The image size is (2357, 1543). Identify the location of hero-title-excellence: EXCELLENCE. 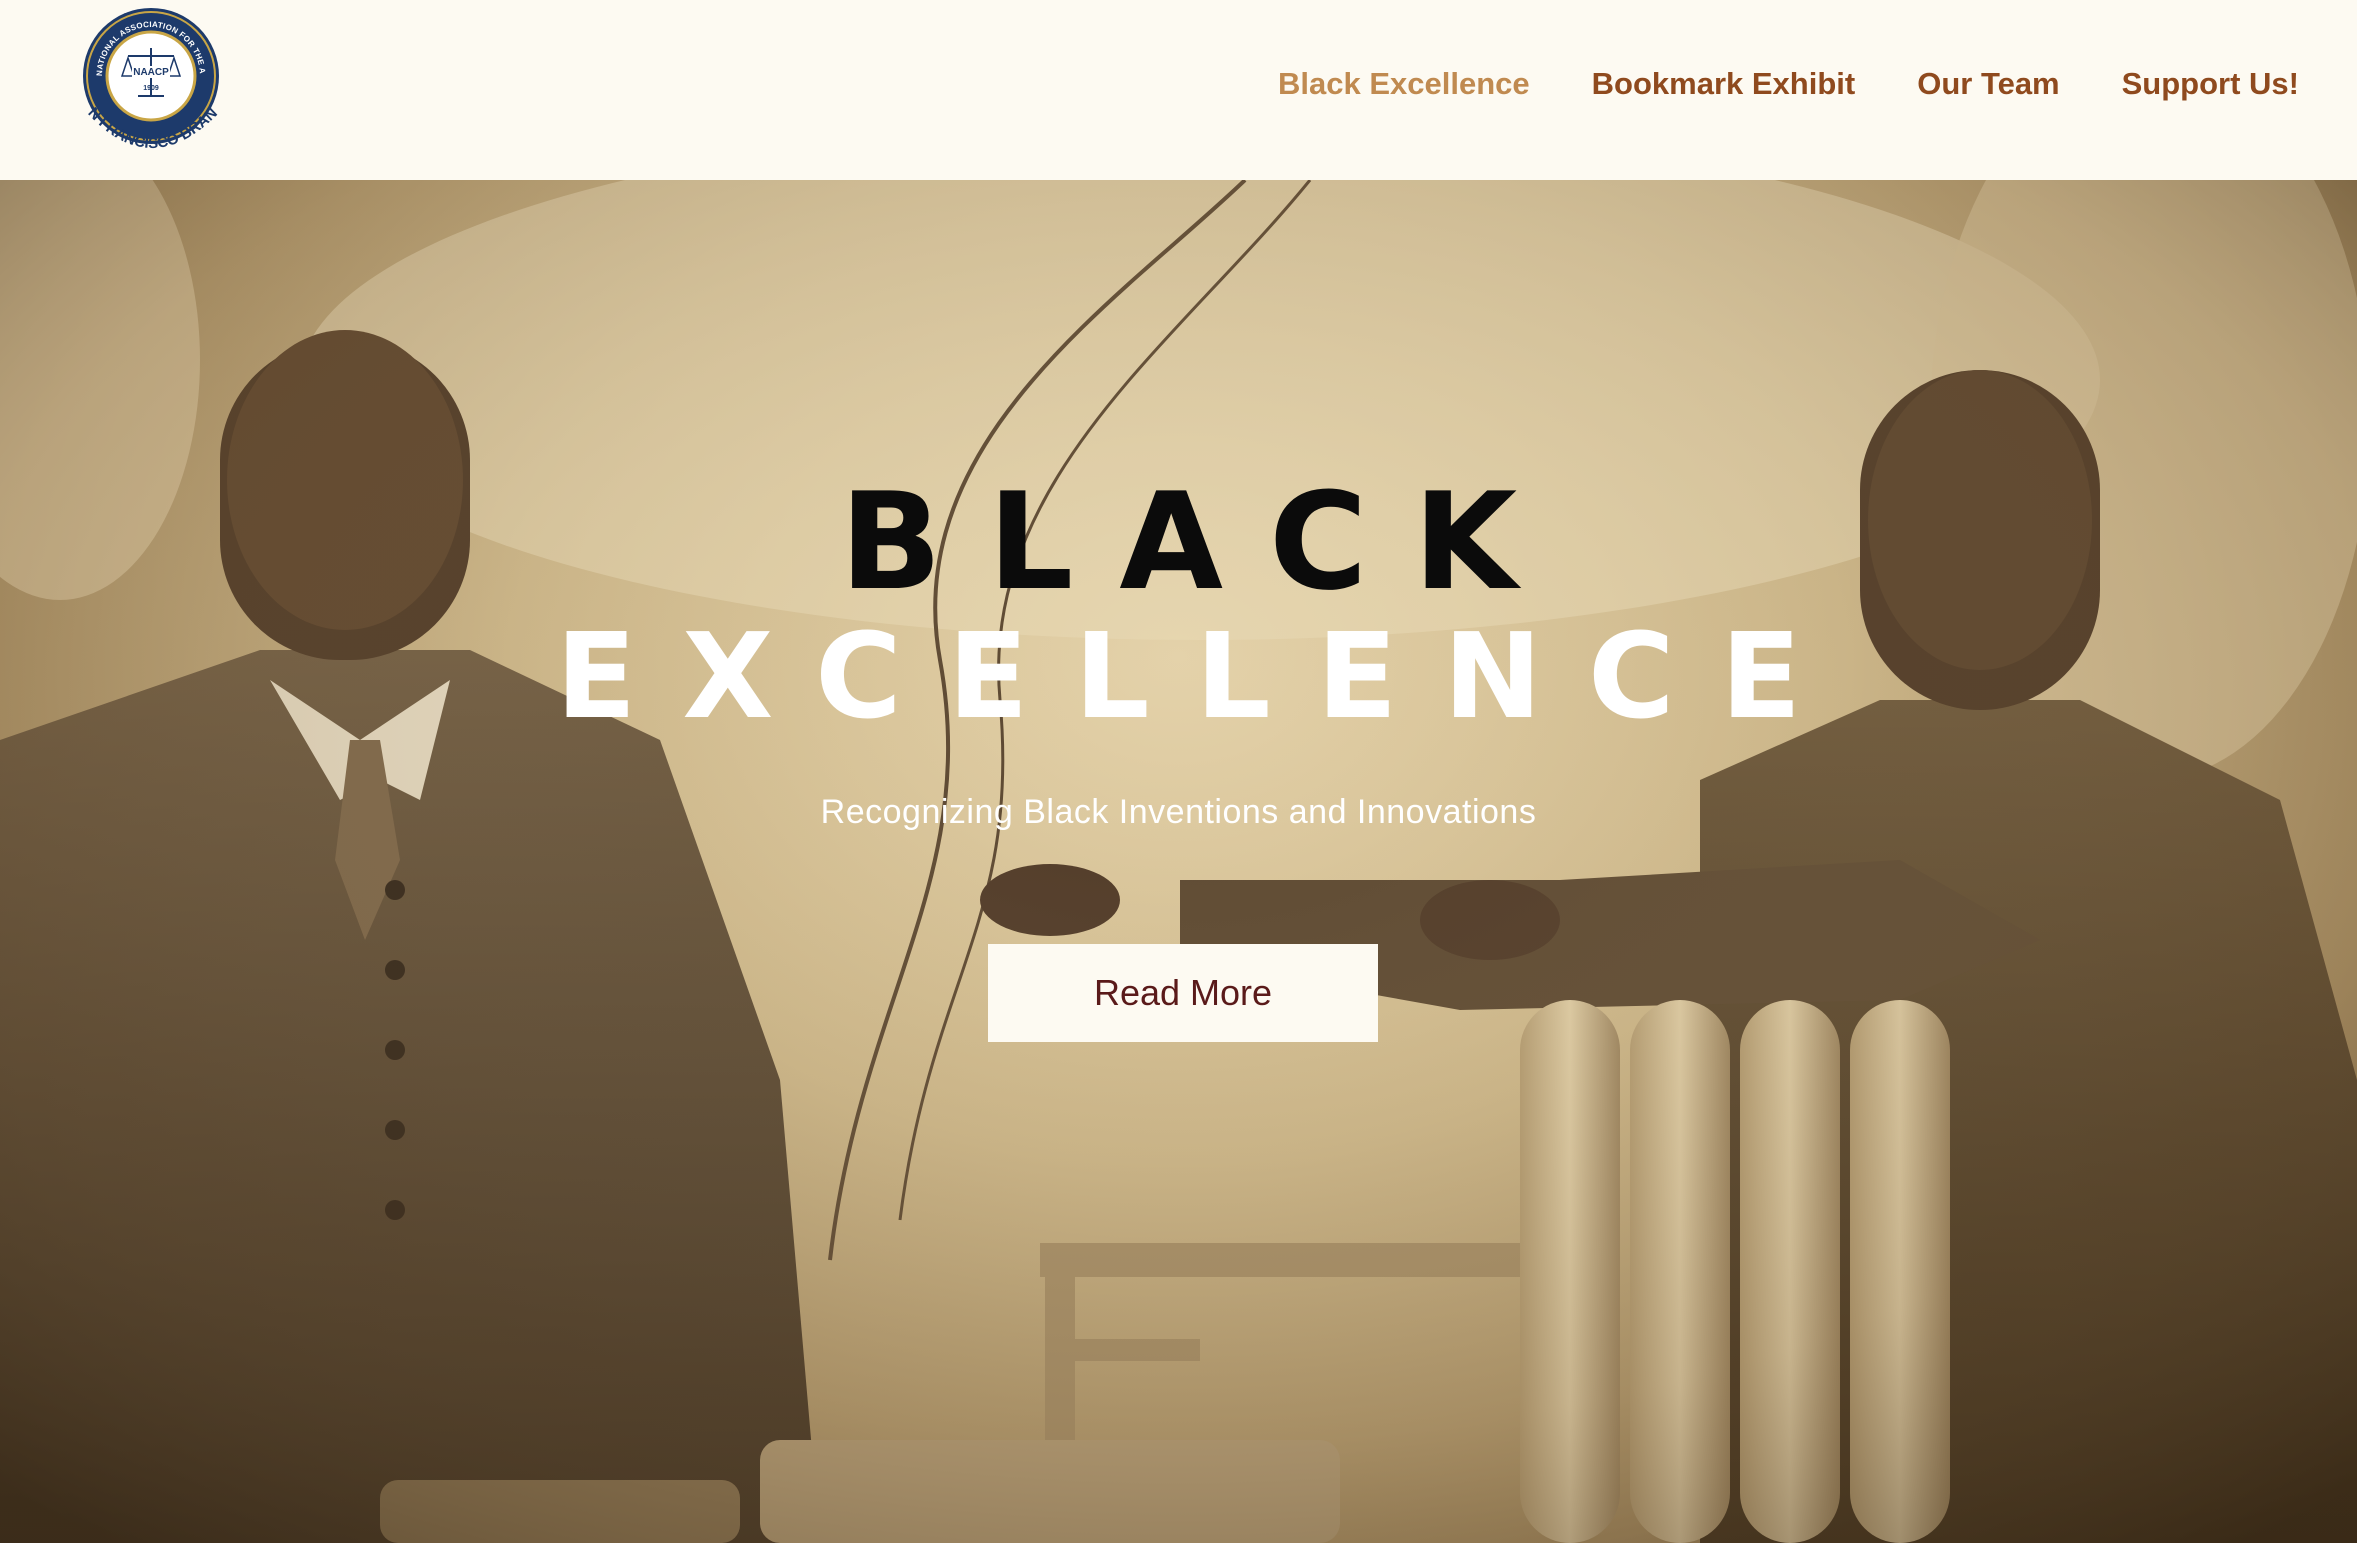
(1201, 676).